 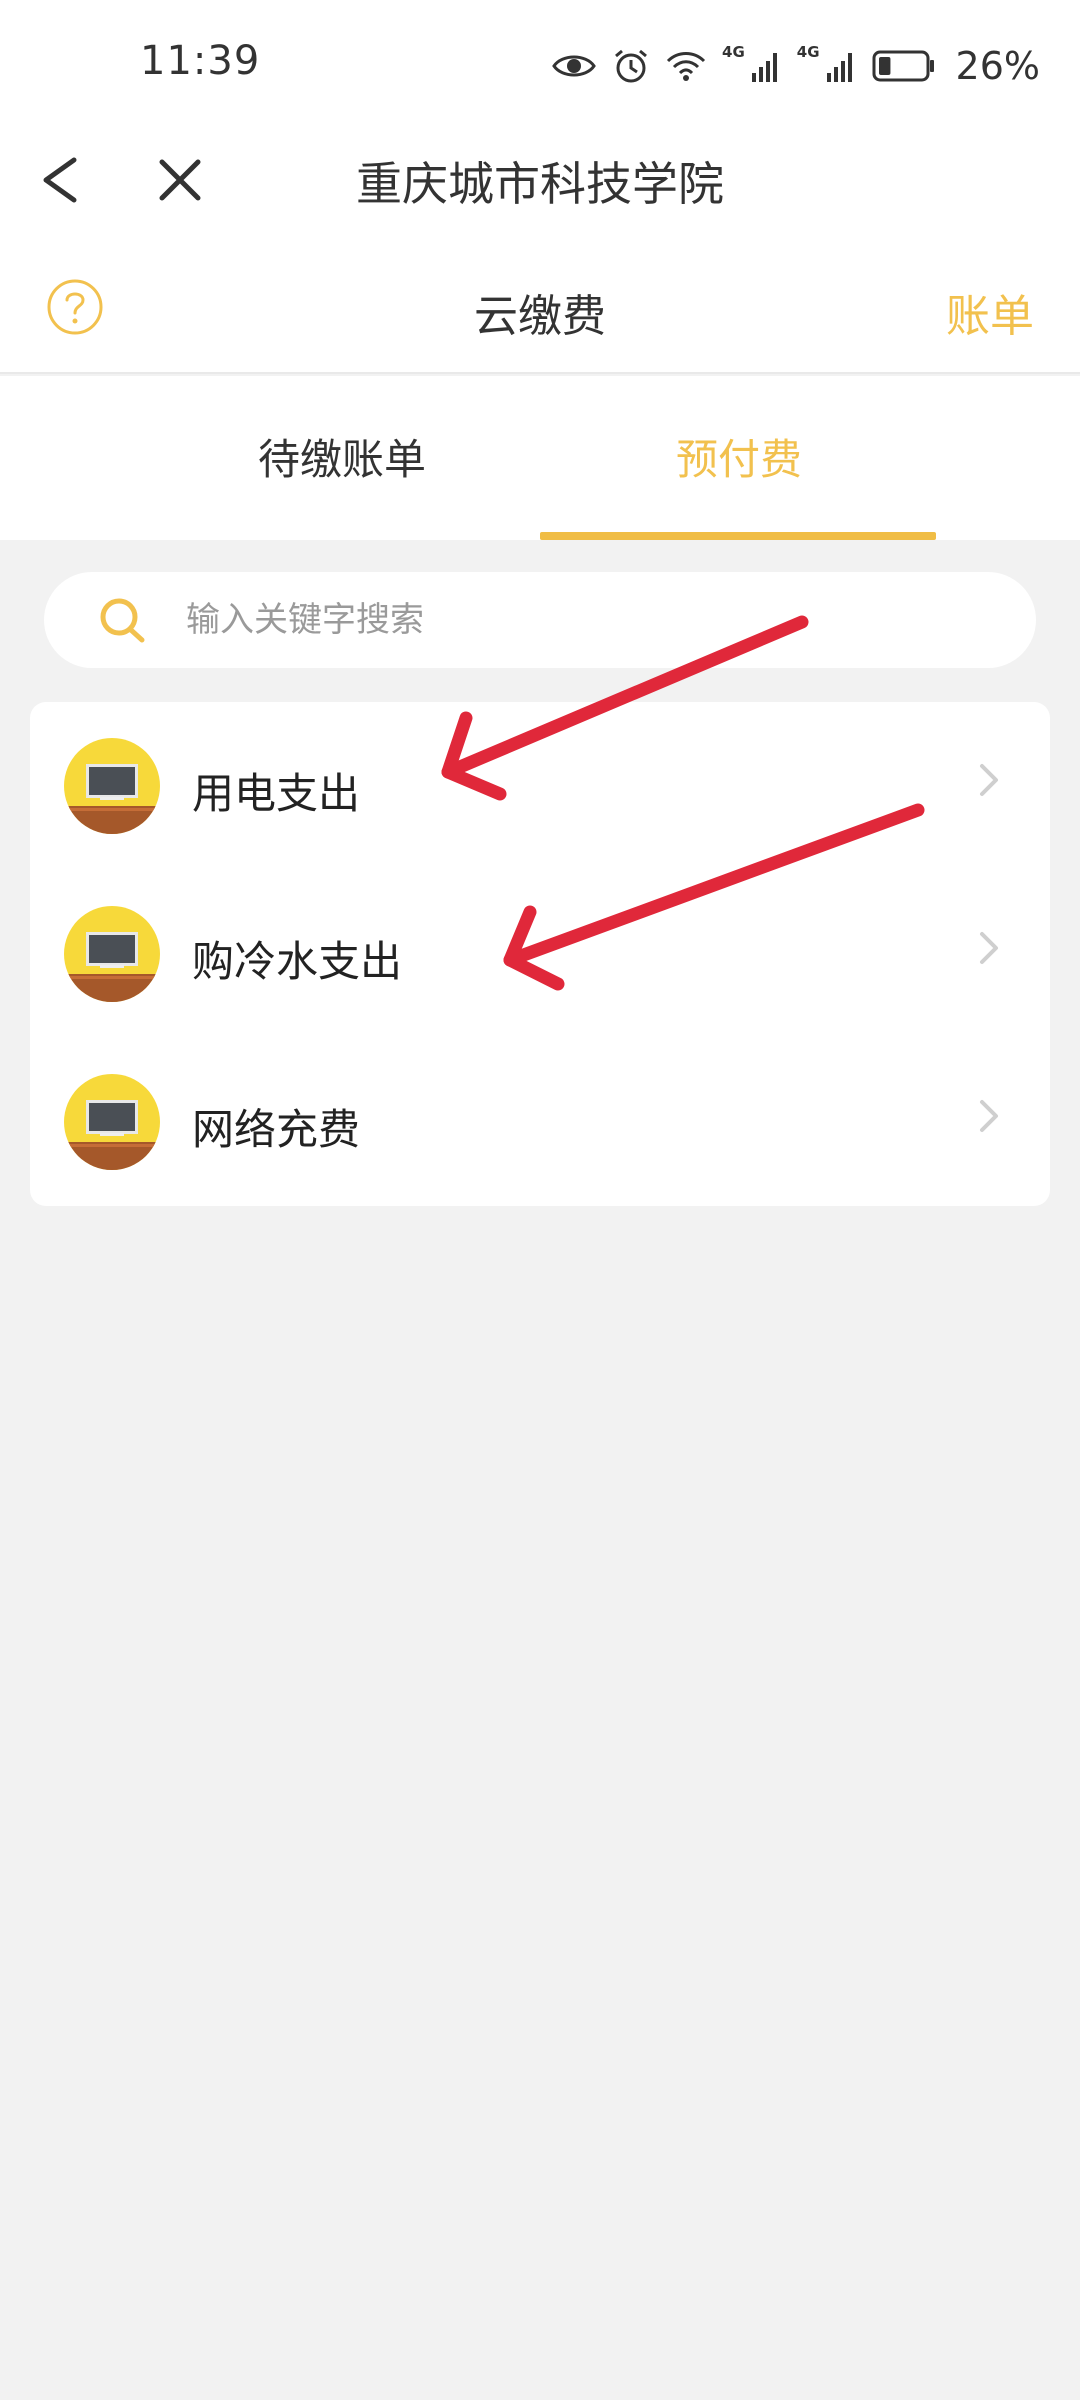 I want to click on item-label: 网络充费, so click(x=276, y=1129).